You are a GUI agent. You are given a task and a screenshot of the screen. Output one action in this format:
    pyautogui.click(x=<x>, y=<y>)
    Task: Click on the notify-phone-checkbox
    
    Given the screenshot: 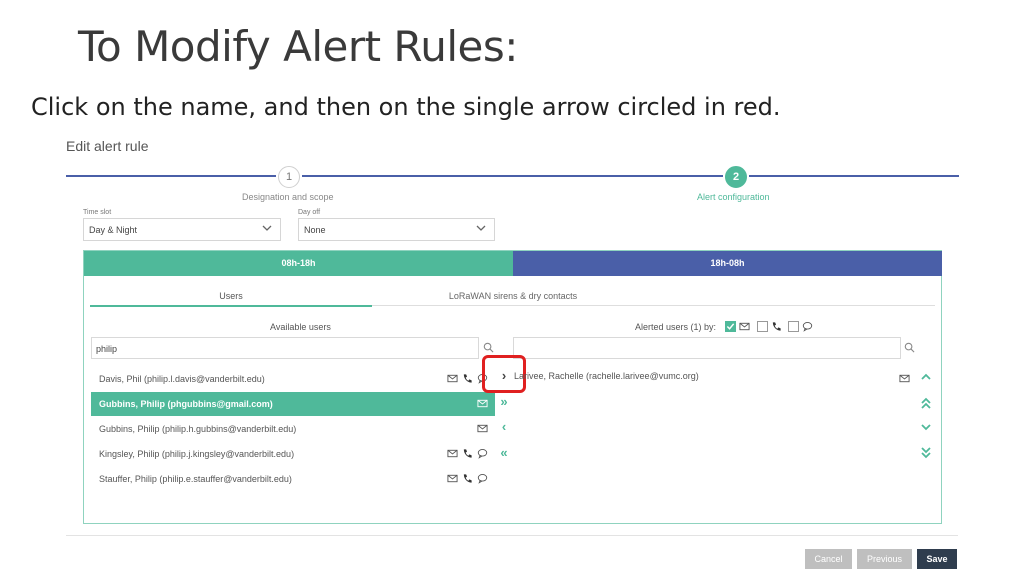 What is the action you would take?
    pyautogui.click(x=762, y=326)
    